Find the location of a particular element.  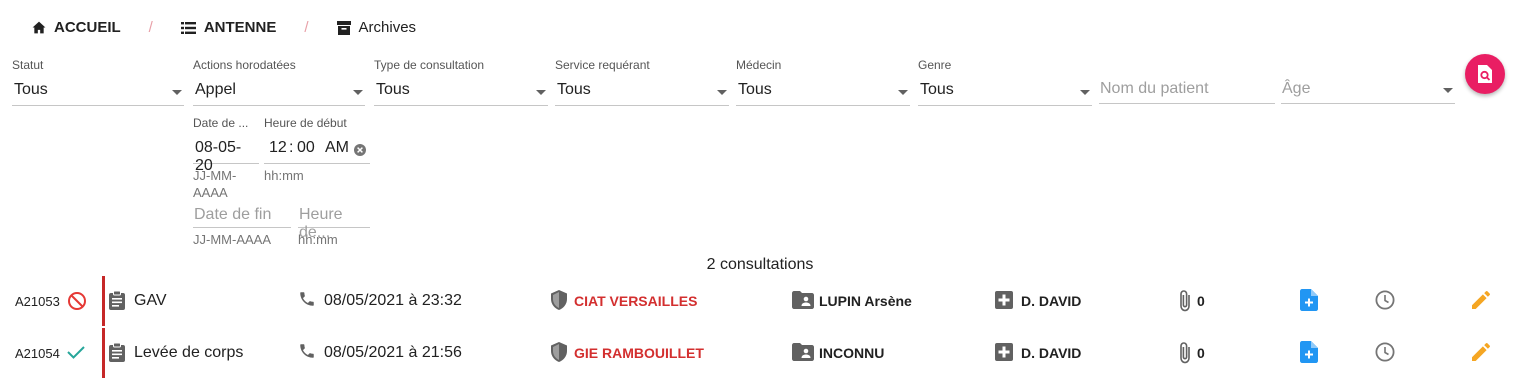

genre-filter: Genre Tous is located at coordinates (1005, 82).